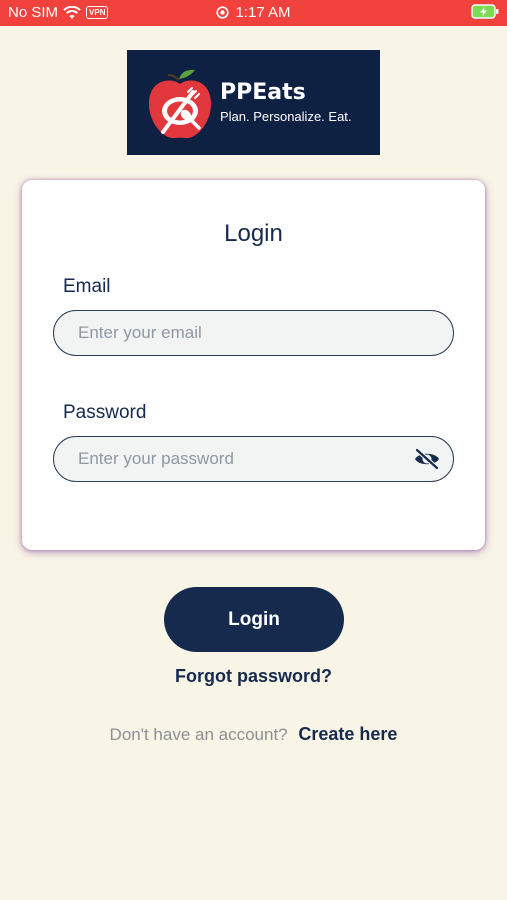  I want to click on forgot-password-link: Forgot password?, so click(253, 676).